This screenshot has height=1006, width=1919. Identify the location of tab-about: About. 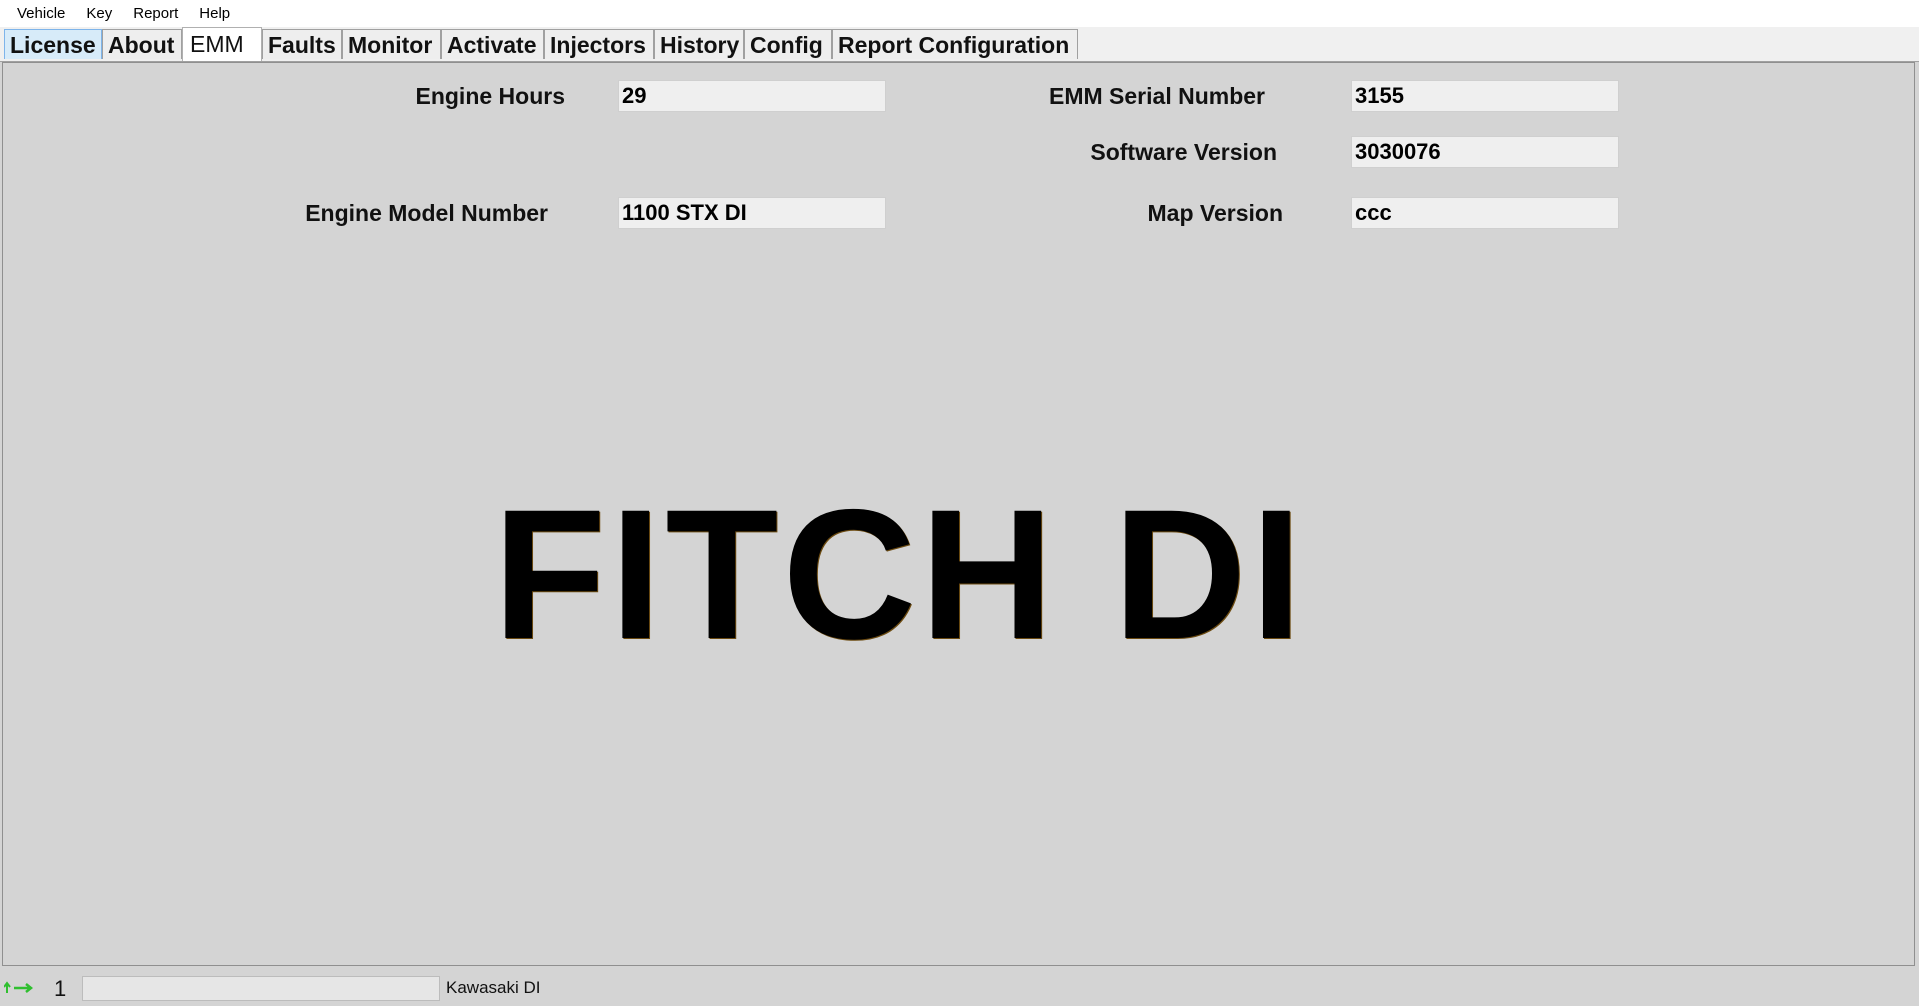
(142, 44).